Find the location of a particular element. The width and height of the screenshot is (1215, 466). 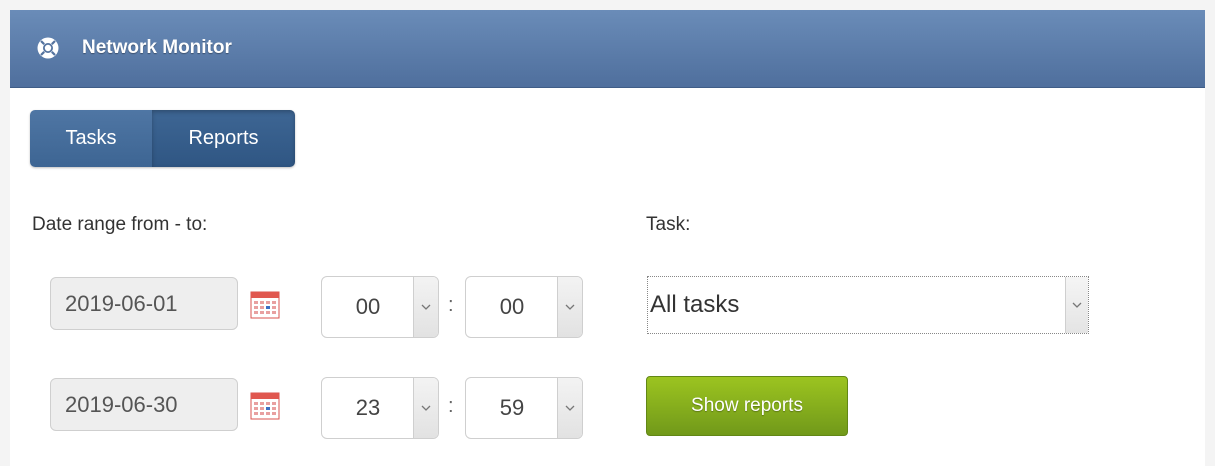

lifebuoy-icon is located at coordinates (48, 48).